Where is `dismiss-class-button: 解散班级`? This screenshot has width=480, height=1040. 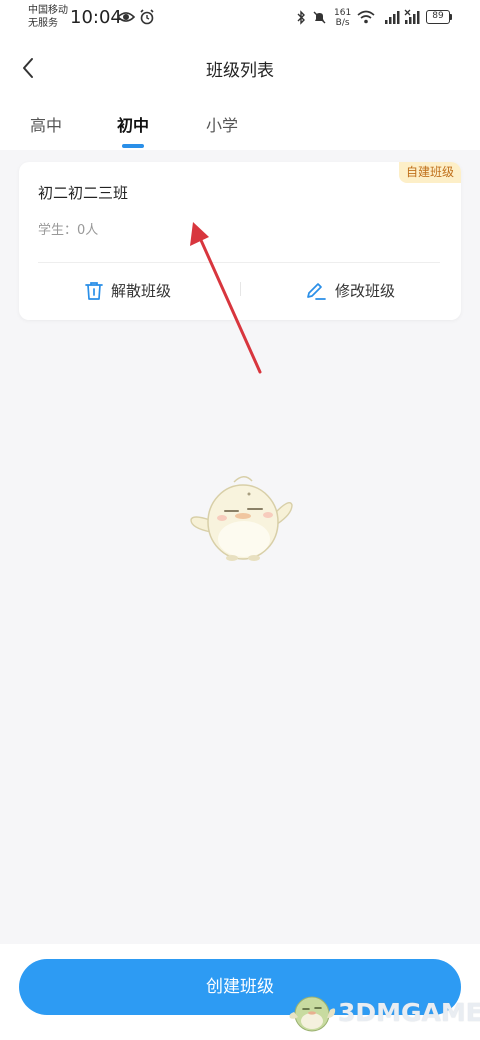 dismiss-class-button: 解散班级 is located at coordinates (128, 290).